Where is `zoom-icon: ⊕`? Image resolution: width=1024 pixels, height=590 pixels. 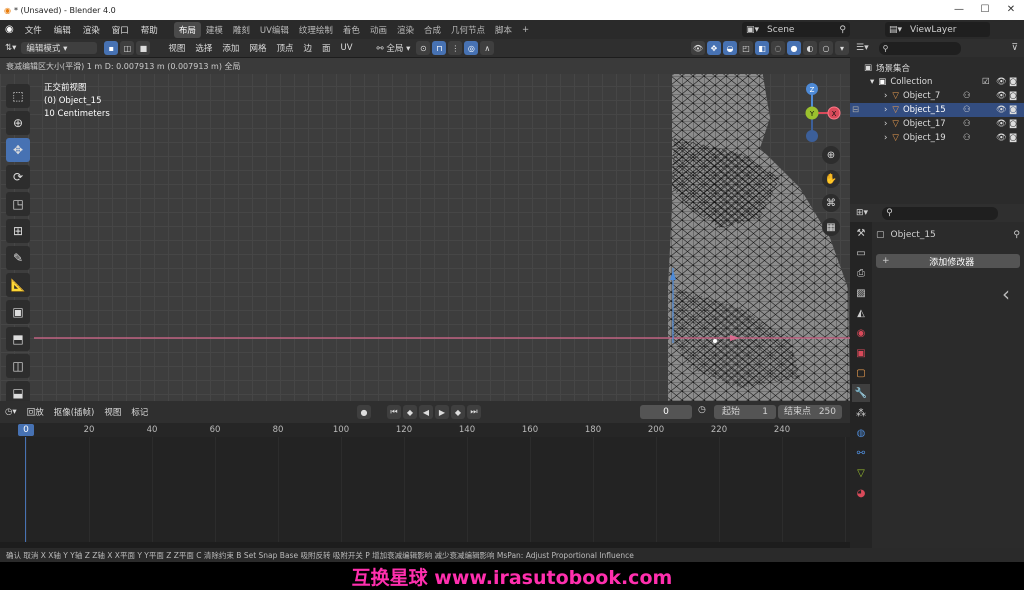
zoom-icon: ⊕ is located at coordinates (831, 155).